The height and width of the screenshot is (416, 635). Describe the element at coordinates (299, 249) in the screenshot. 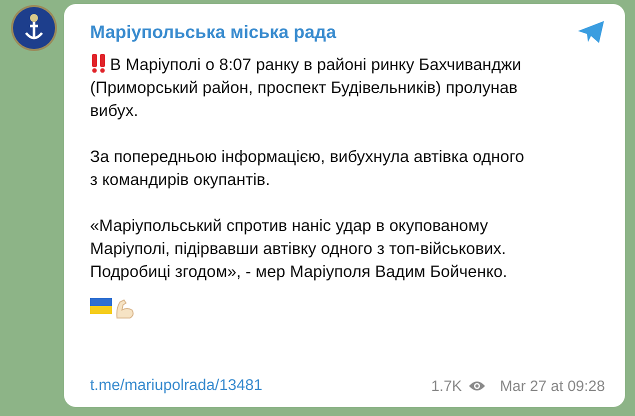

I see `message-paragraph: «Маріупольський спротив наніс удар в окупованому Маріуполі, підірвавши автівку одного з топ-військових. Подробиці згодом», - мер Маріуполя Вадим Бойченко.` at that location.